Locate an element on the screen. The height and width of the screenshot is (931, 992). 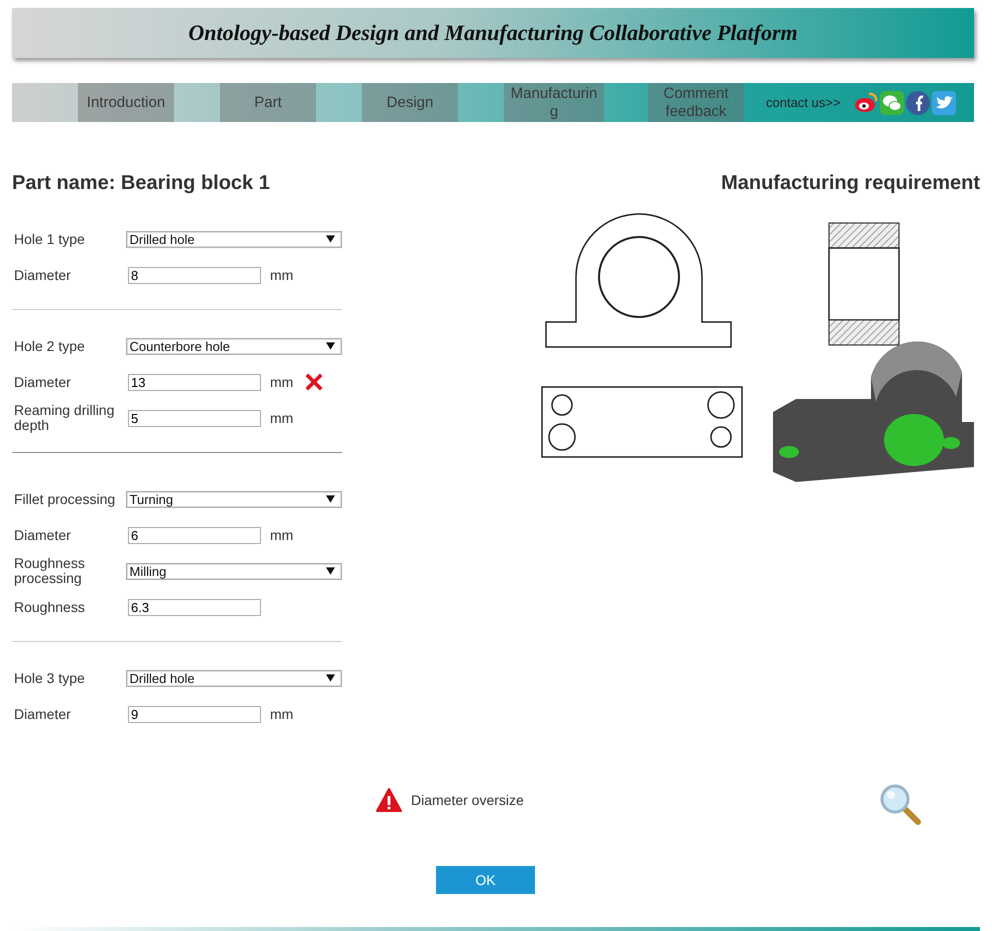
input-field: 6 is located at coordinates (194, 535).